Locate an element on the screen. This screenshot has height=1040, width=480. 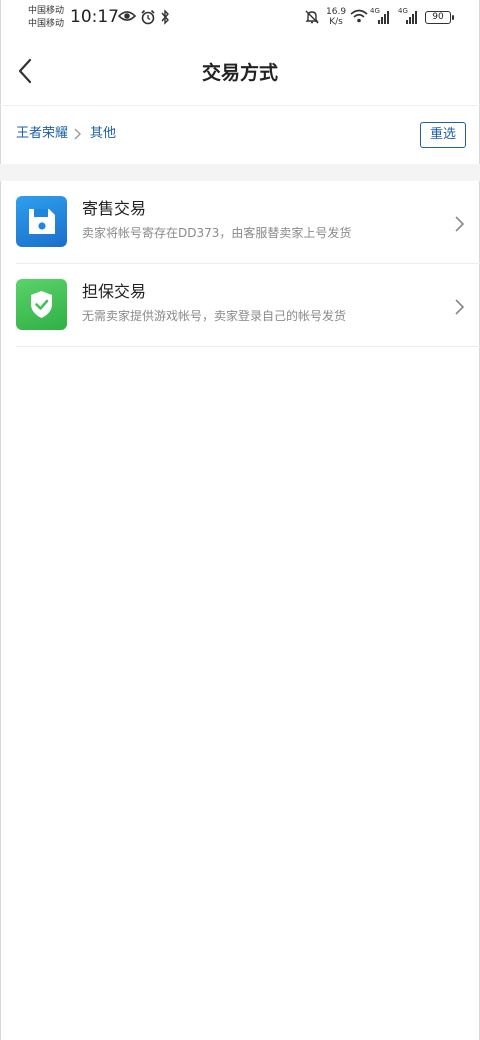
network-type-1: 4G is located at coordinates (375, 11).